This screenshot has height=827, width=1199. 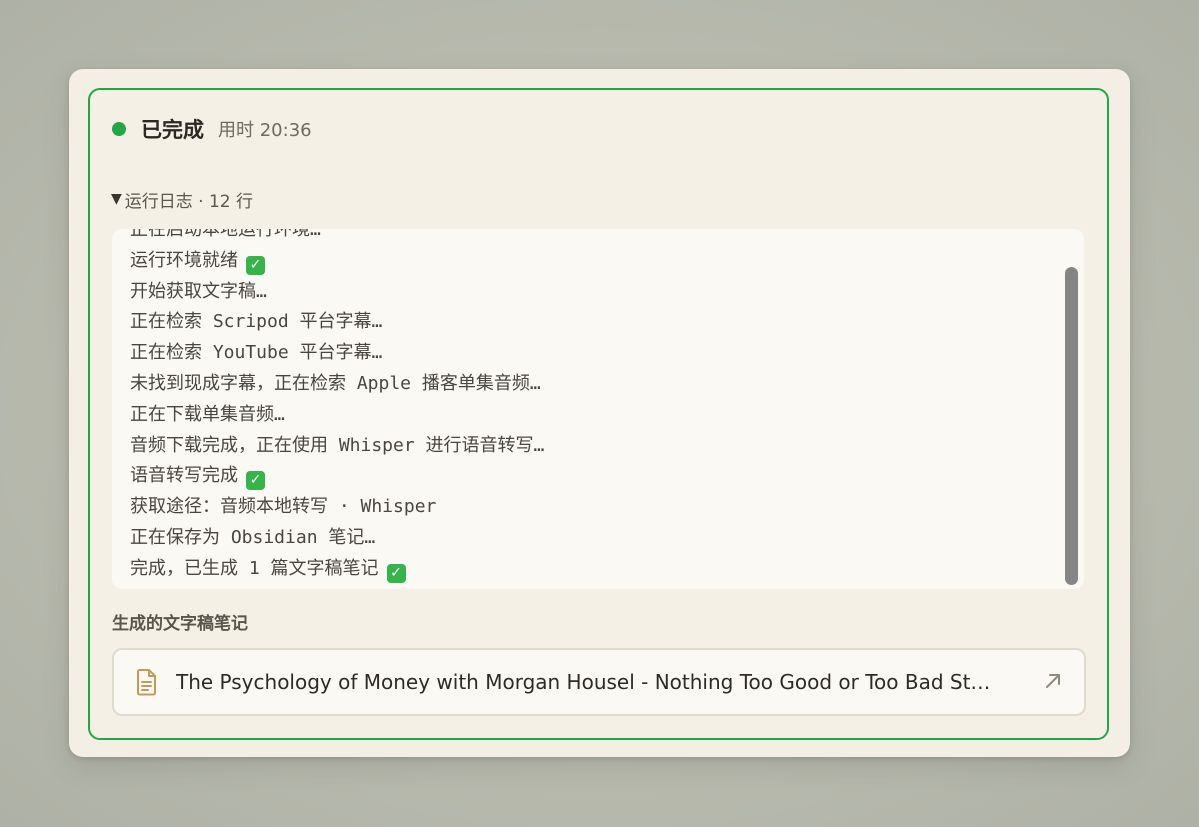 I want to click on log-line: 运行环境就绪 ✓, so click(x=590, y=261).